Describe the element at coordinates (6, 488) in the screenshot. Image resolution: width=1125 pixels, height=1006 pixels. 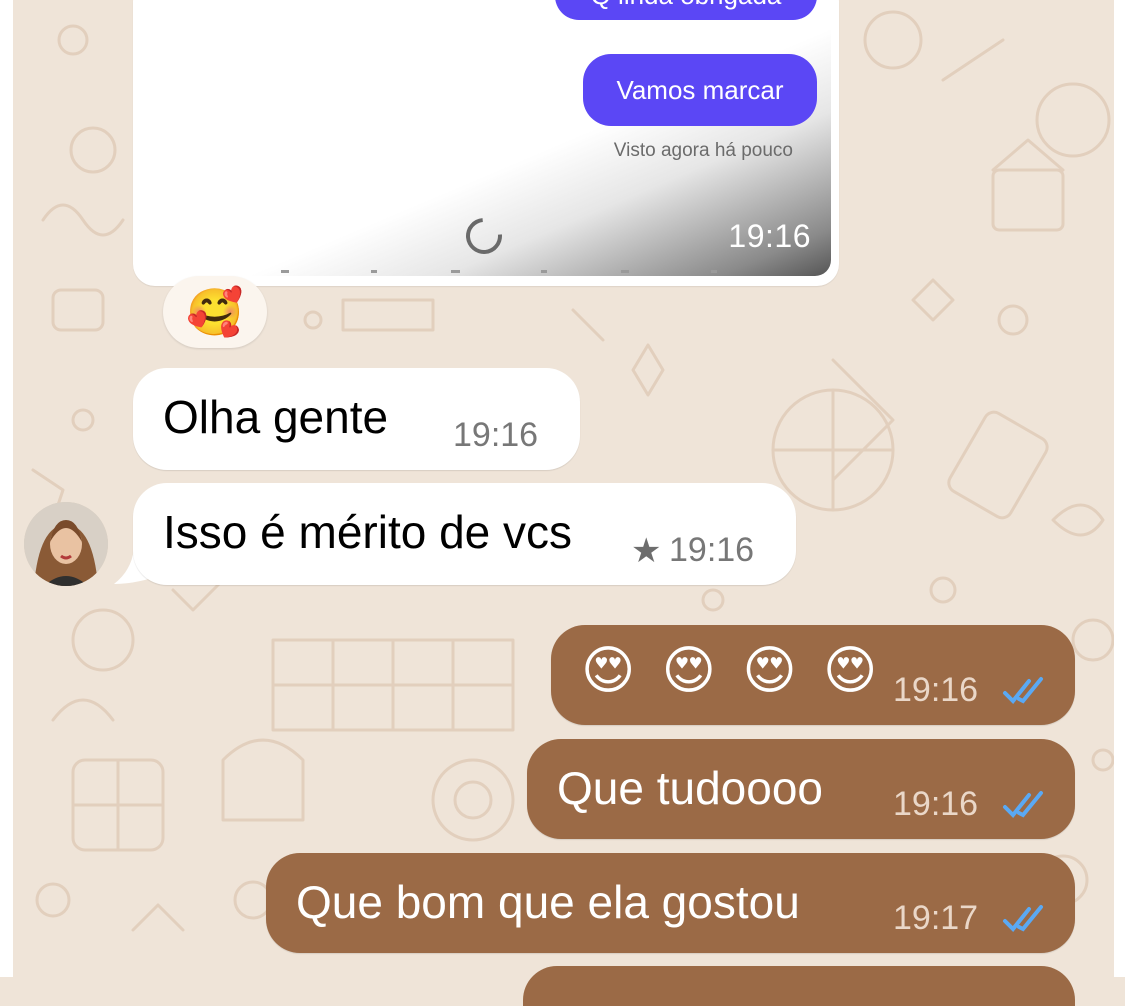
I see `left-edge` at that location.